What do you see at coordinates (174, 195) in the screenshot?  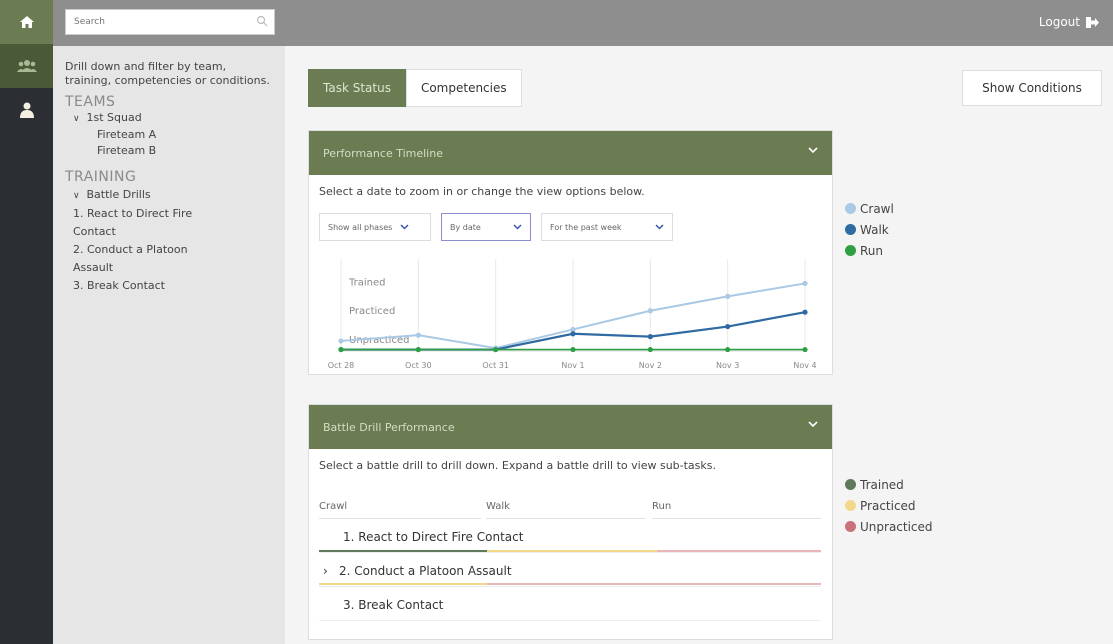 I see `tree-item-battle-drills: ∨ Battle Drills` at bounding box center [174, 195].